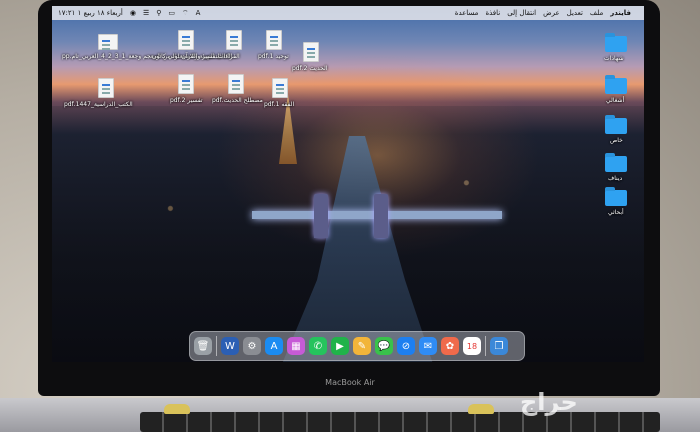 The image size is (700, 432). What do you see at coordinates (362, 346) in the screenshot?
I see `notes-icon: ✎` at bounding box center [362, 346].